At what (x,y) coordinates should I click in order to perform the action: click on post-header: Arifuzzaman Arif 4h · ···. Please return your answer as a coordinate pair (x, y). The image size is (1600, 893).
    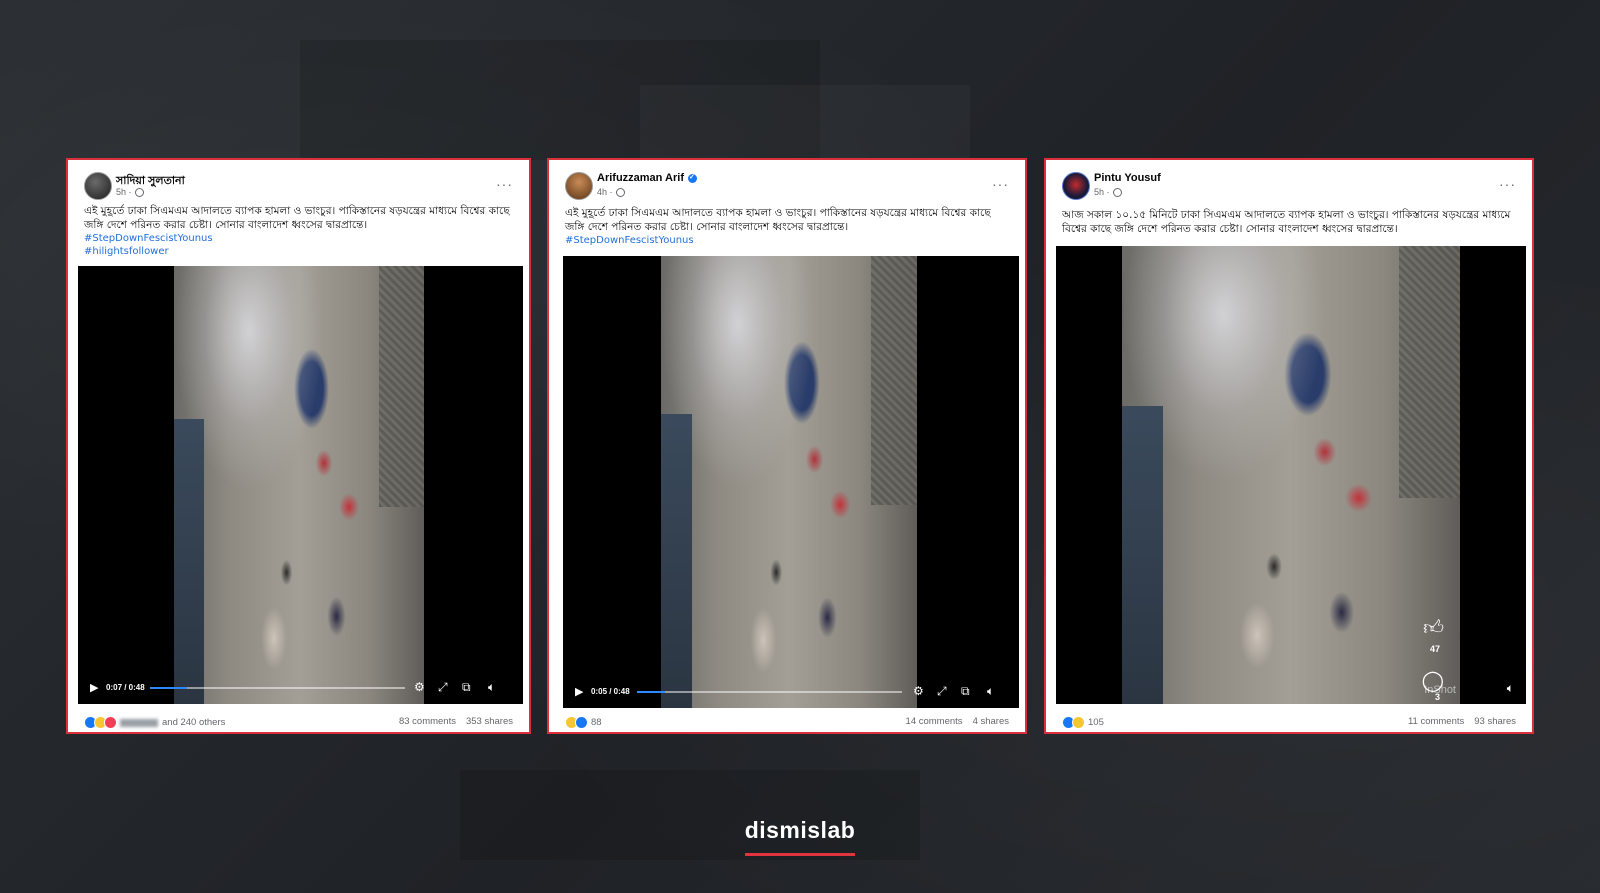
    Looking at the image, I should click on (787, 187).